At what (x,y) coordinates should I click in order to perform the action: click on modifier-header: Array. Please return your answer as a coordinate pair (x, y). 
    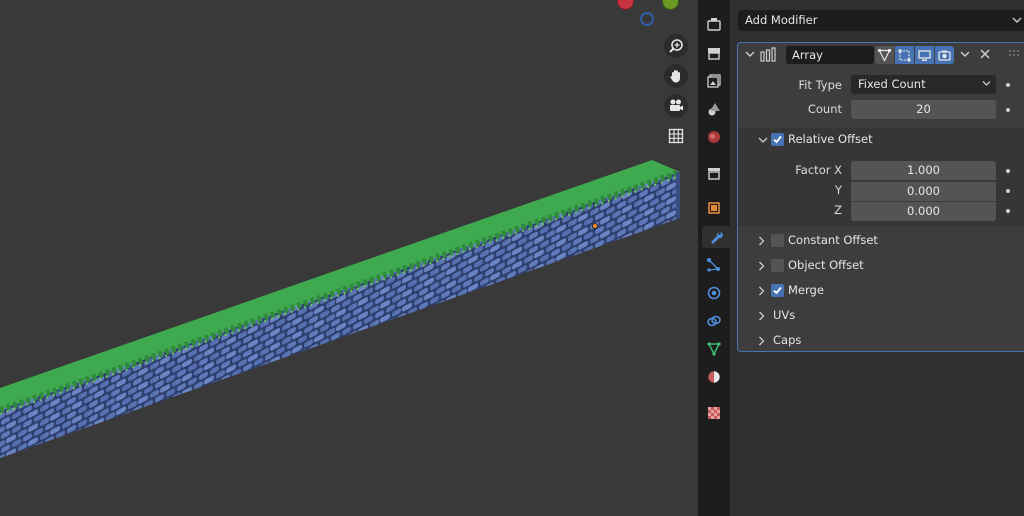
    Looking at the image, I should click on (881, 55).